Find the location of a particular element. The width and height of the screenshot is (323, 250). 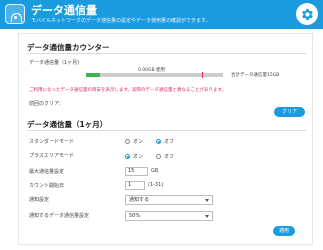

usage-label: データ通信量（1ヶ月) is located at coordinates (54, 63).